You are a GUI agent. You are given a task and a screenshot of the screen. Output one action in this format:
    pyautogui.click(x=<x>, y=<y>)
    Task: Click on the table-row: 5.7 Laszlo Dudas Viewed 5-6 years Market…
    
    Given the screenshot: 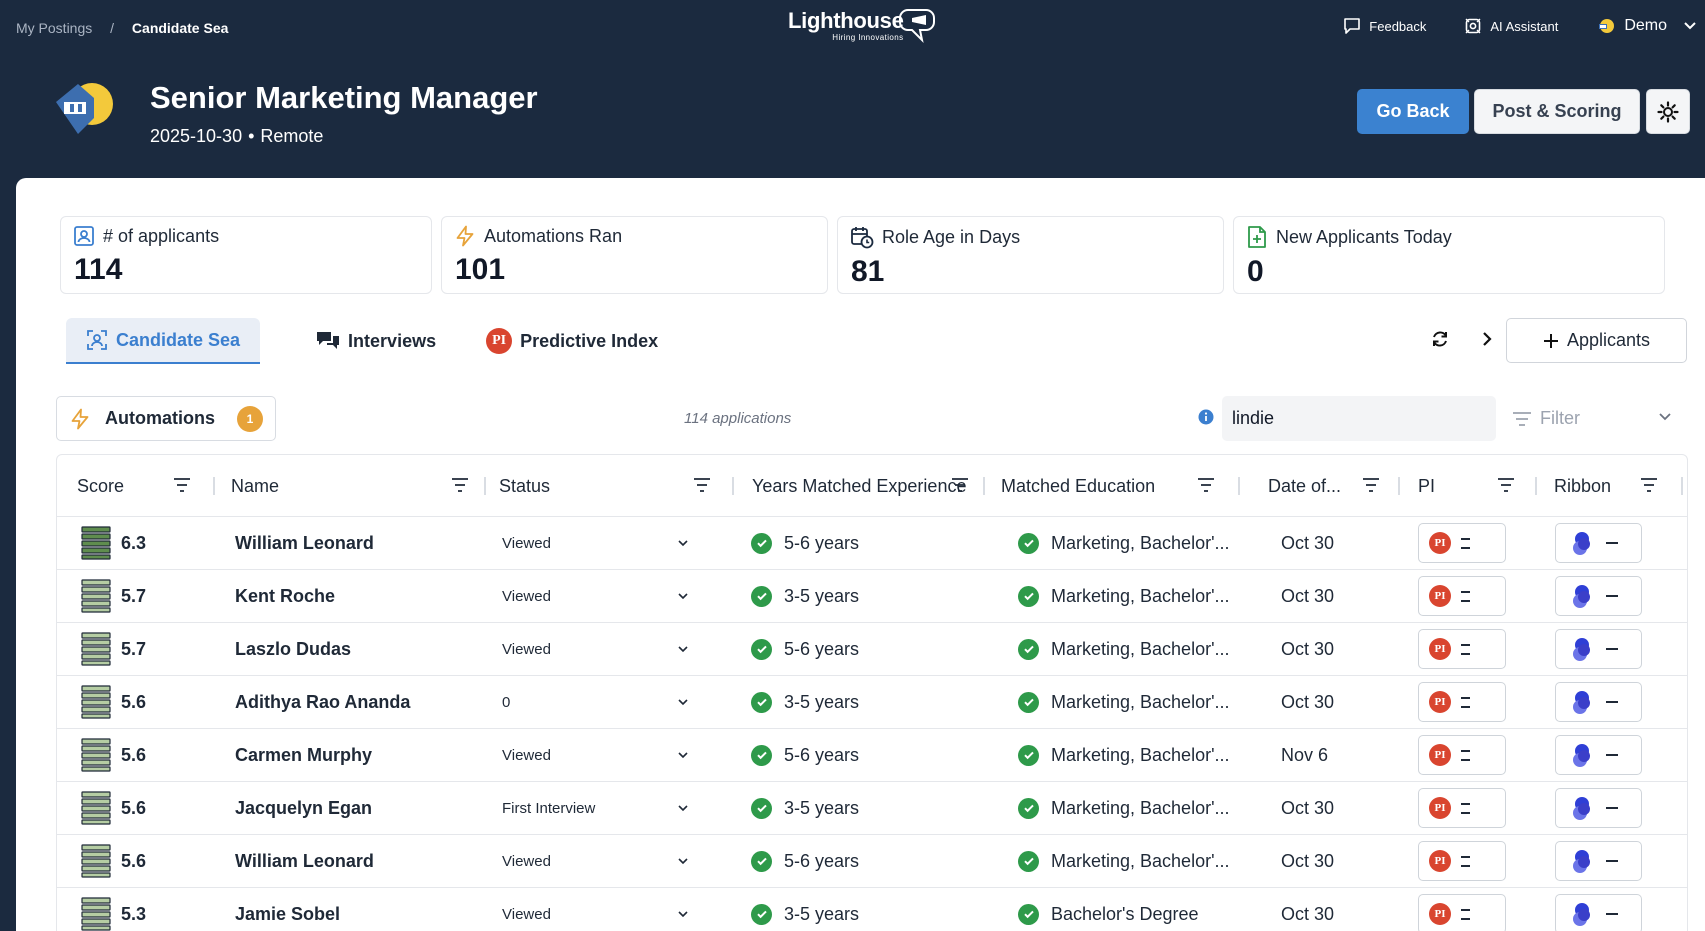 What is the action you would take?
    pyautogui.click(x=872, y=649)
    